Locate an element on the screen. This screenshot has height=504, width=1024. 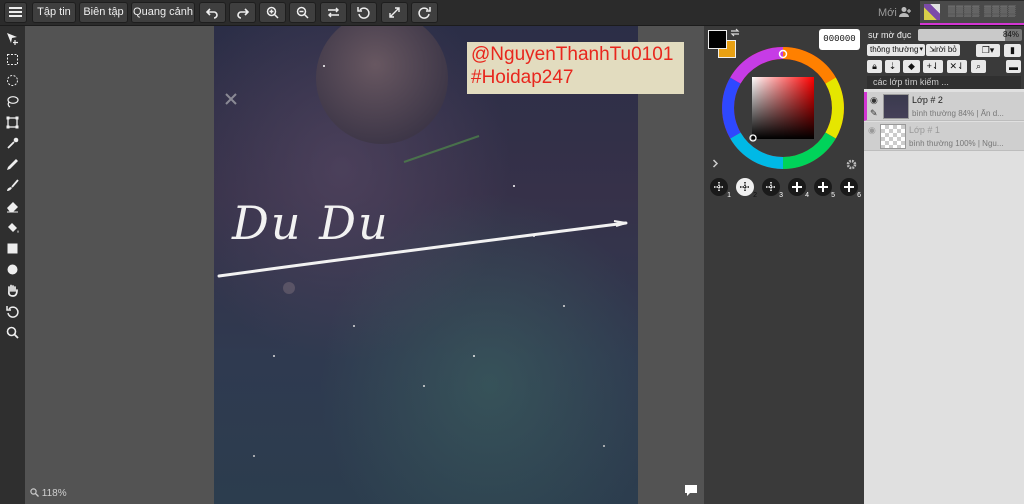
hamburger-menu-icon is located at coordinates (15, 12).